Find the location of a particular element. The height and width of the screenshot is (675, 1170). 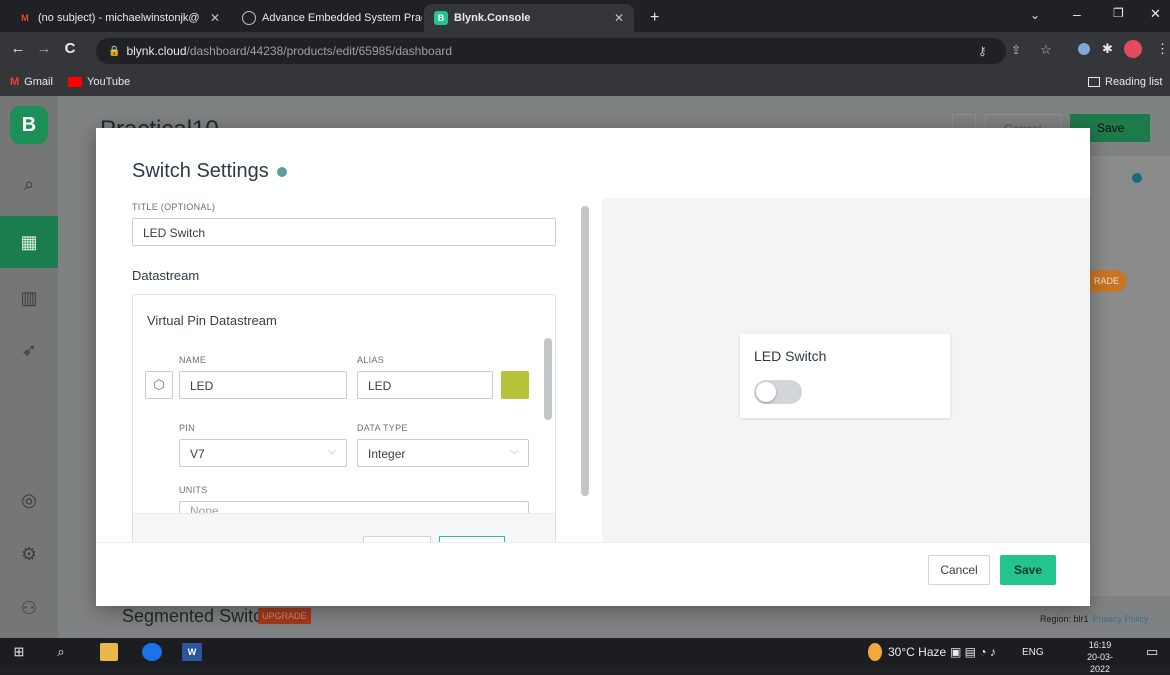

send-icon: ➶ is located at coordinates (29, 350).